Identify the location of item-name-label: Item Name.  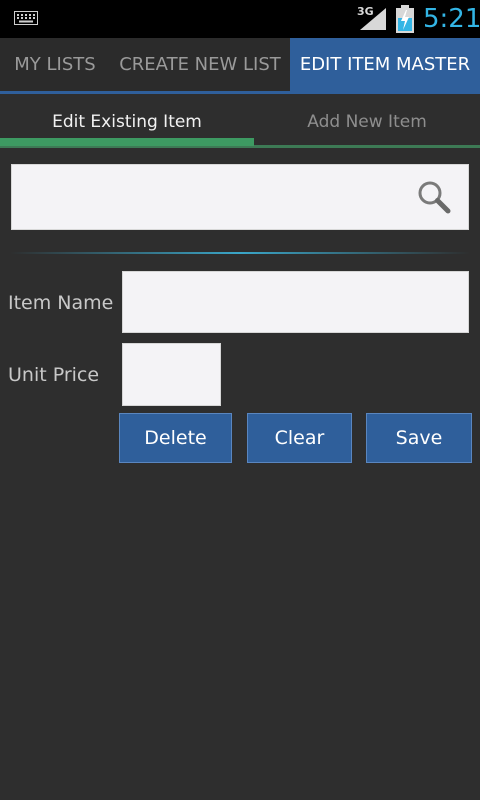
(61, 303).